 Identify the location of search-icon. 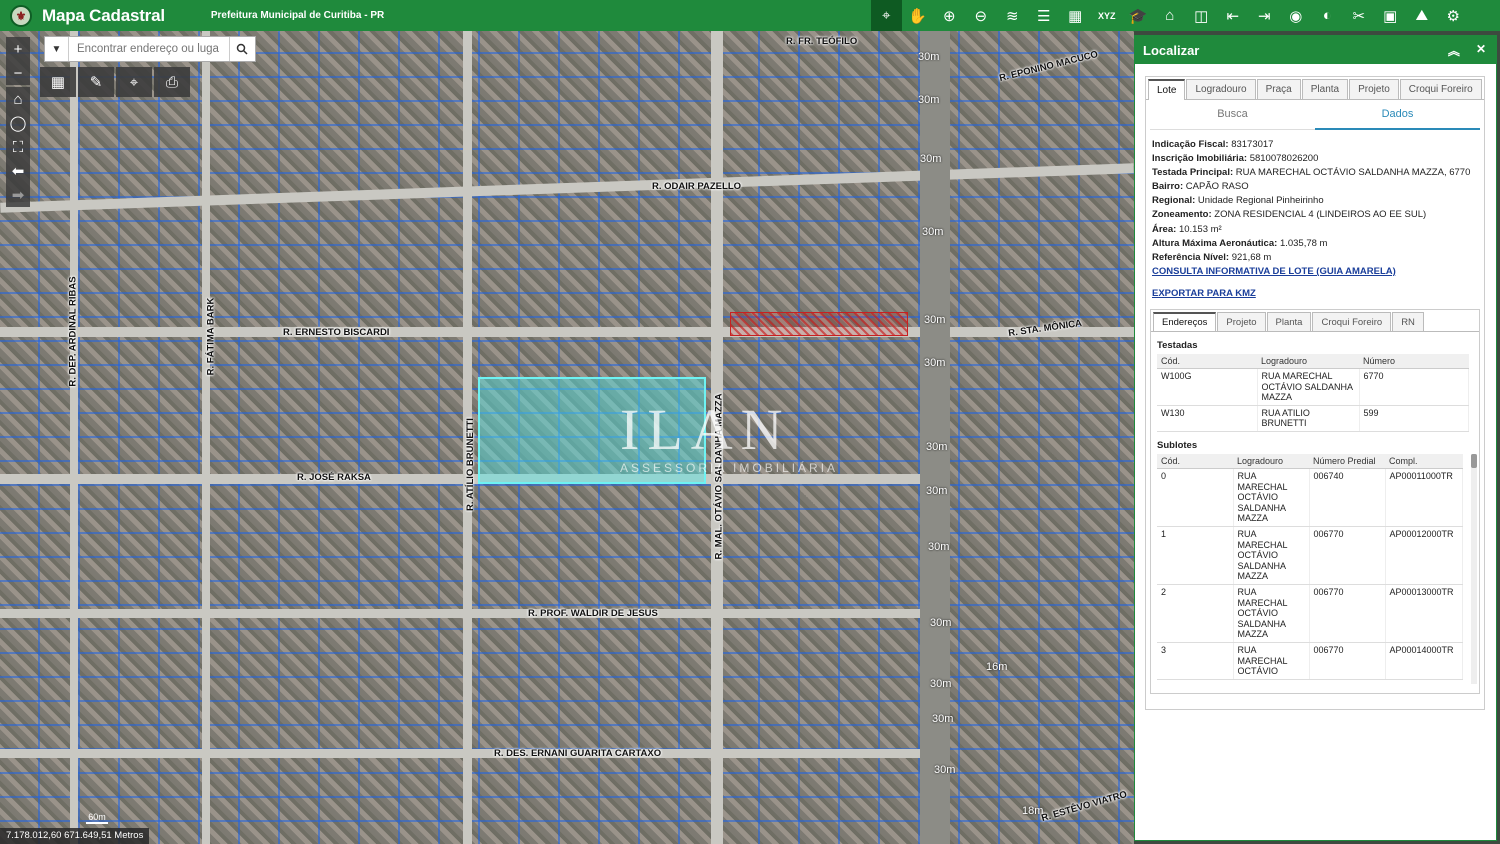
(241, 49).